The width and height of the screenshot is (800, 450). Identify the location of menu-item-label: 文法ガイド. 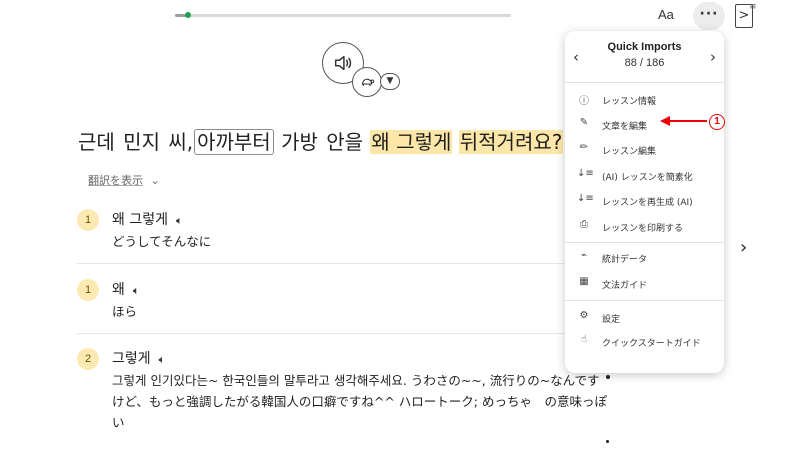
(625, 286).